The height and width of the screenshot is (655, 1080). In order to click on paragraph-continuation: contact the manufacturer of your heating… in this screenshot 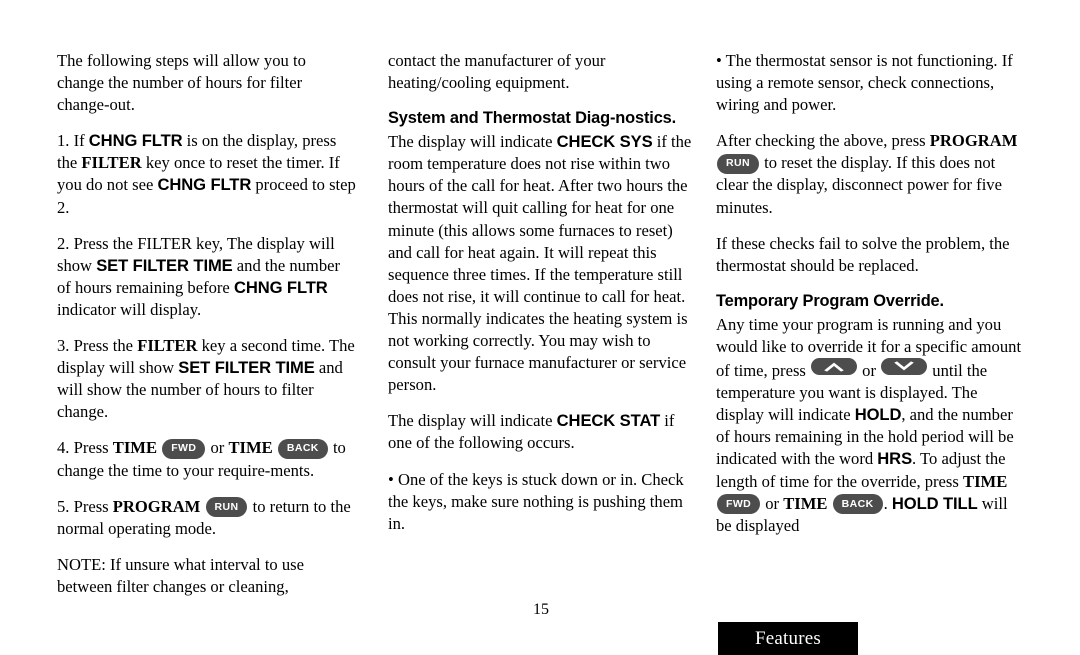, I will do `click(541, 72)`.